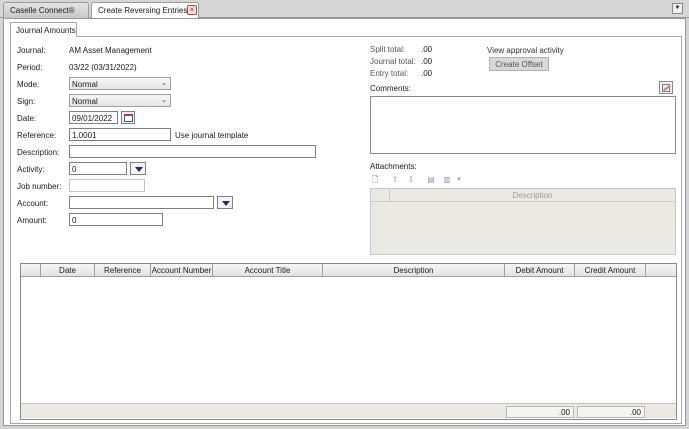 This screenshot has height=429, width=689. Describe the element at coordinates (393, 61) in the screenshot. I see `journal-total-label: Journal total:` at that location.